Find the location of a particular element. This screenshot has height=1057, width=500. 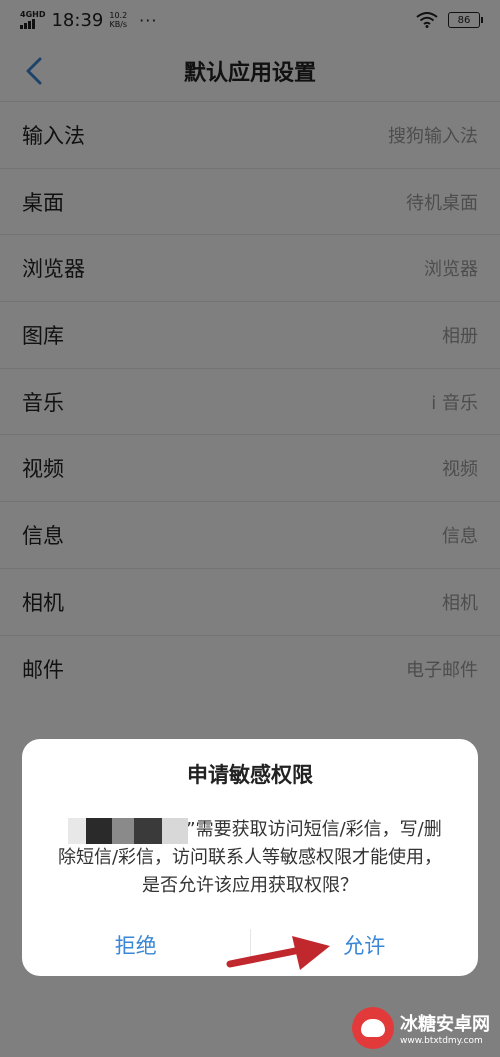

watermark-logo-icon is located at coordinates (373, 1028).